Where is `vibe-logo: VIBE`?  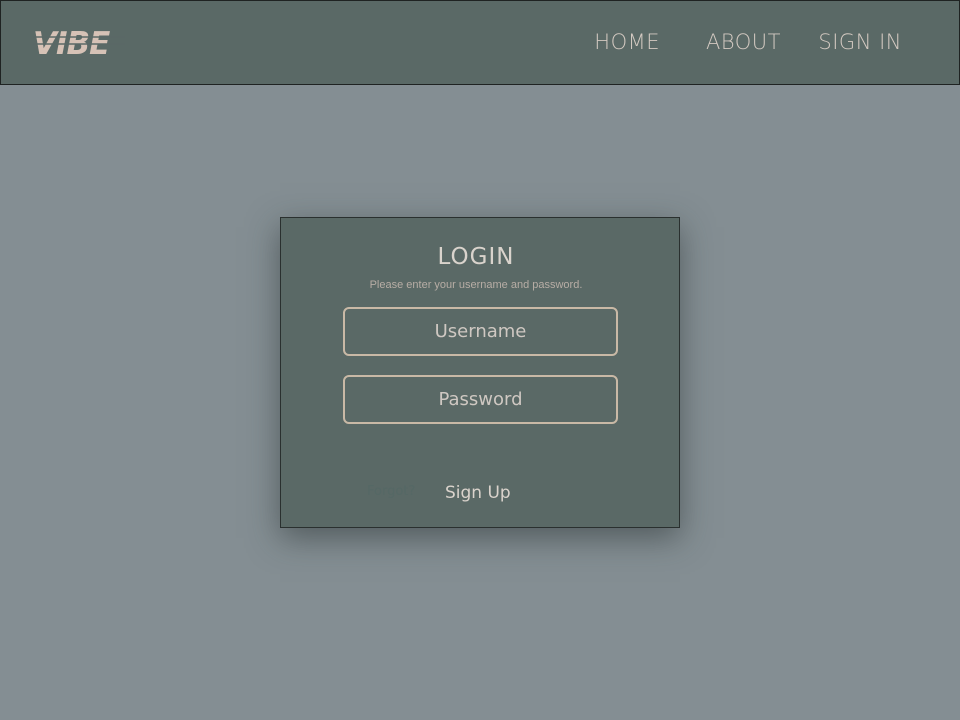
vibe-logo: VIBE is located at coordinates (79, 42).